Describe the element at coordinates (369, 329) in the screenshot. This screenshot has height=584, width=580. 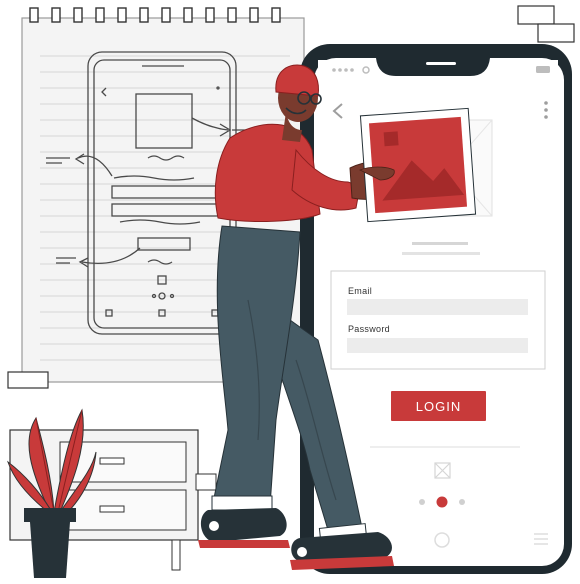
I see `password-label: Password` at that location.